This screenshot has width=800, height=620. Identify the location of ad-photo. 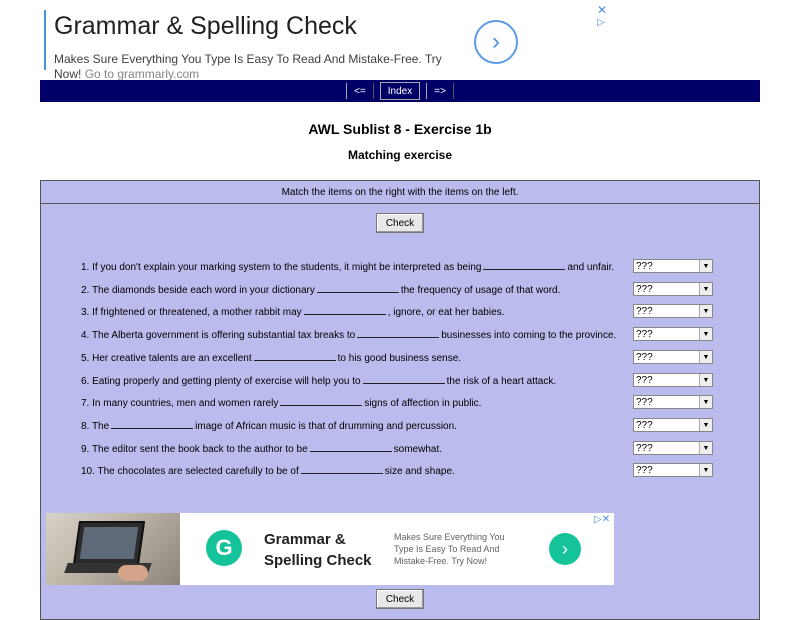
(113, 549).